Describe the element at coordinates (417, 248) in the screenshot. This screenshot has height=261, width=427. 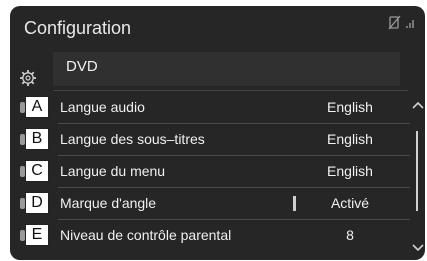
I see `chevron-down-icon` at that location.